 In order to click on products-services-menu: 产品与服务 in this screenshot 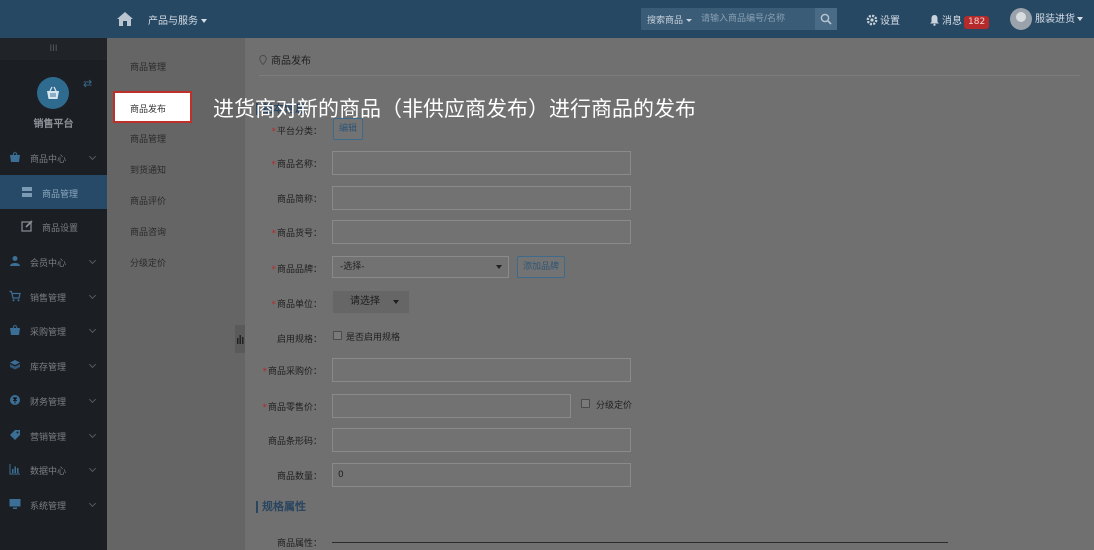, I will do `click(177, 19)`.